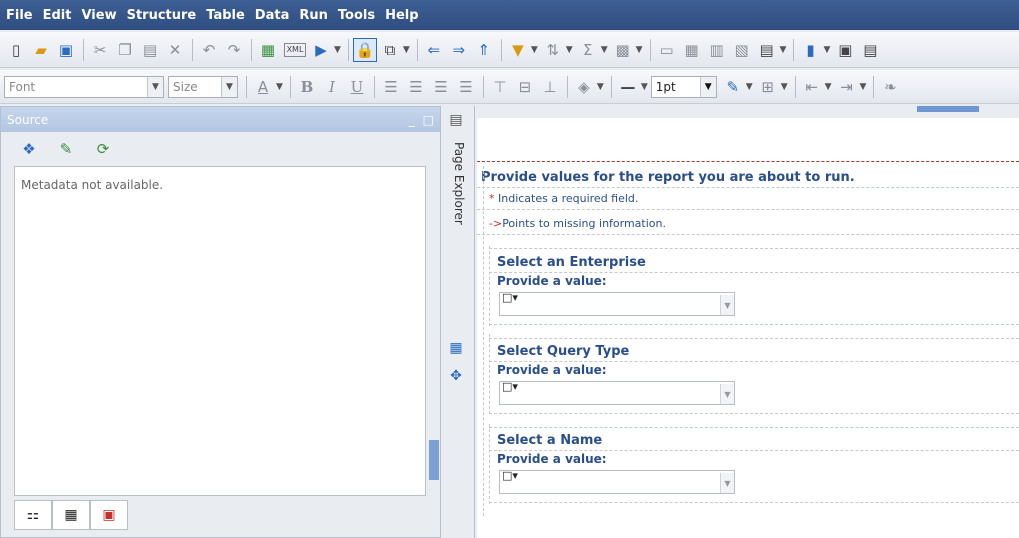 The height and width of the screenshot is (538, 1019). Describe the element at coordinates (268, 50) in the screenshot. I see `report-icon: ▦` at that location.